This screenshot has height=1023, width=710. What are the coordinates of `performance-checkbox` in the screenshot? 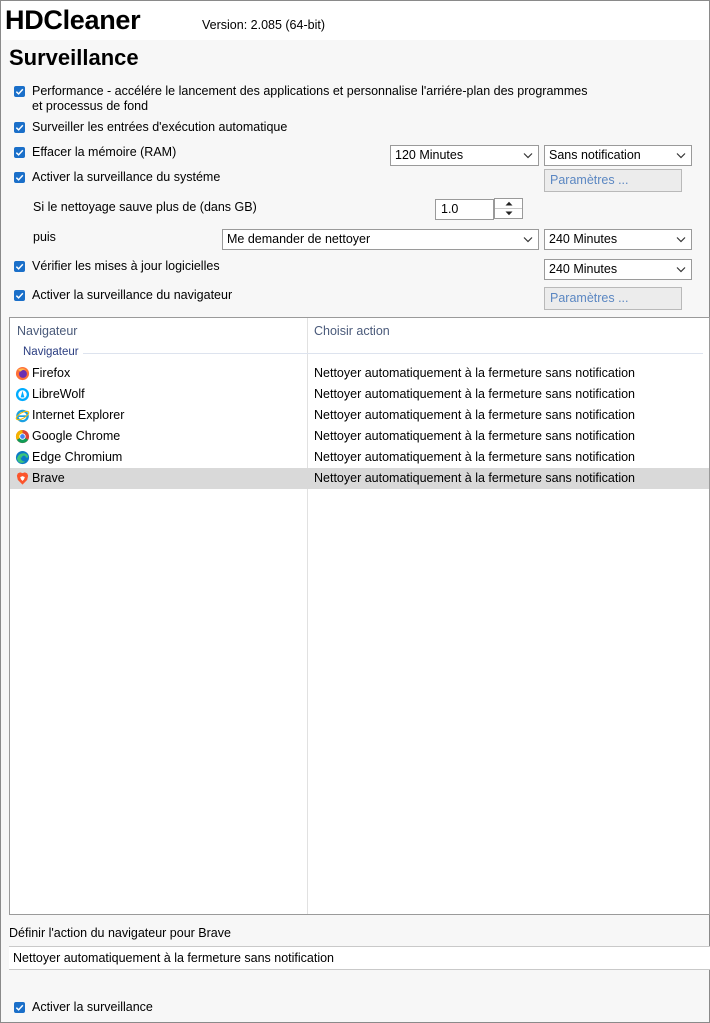 It's located at (19, 91).